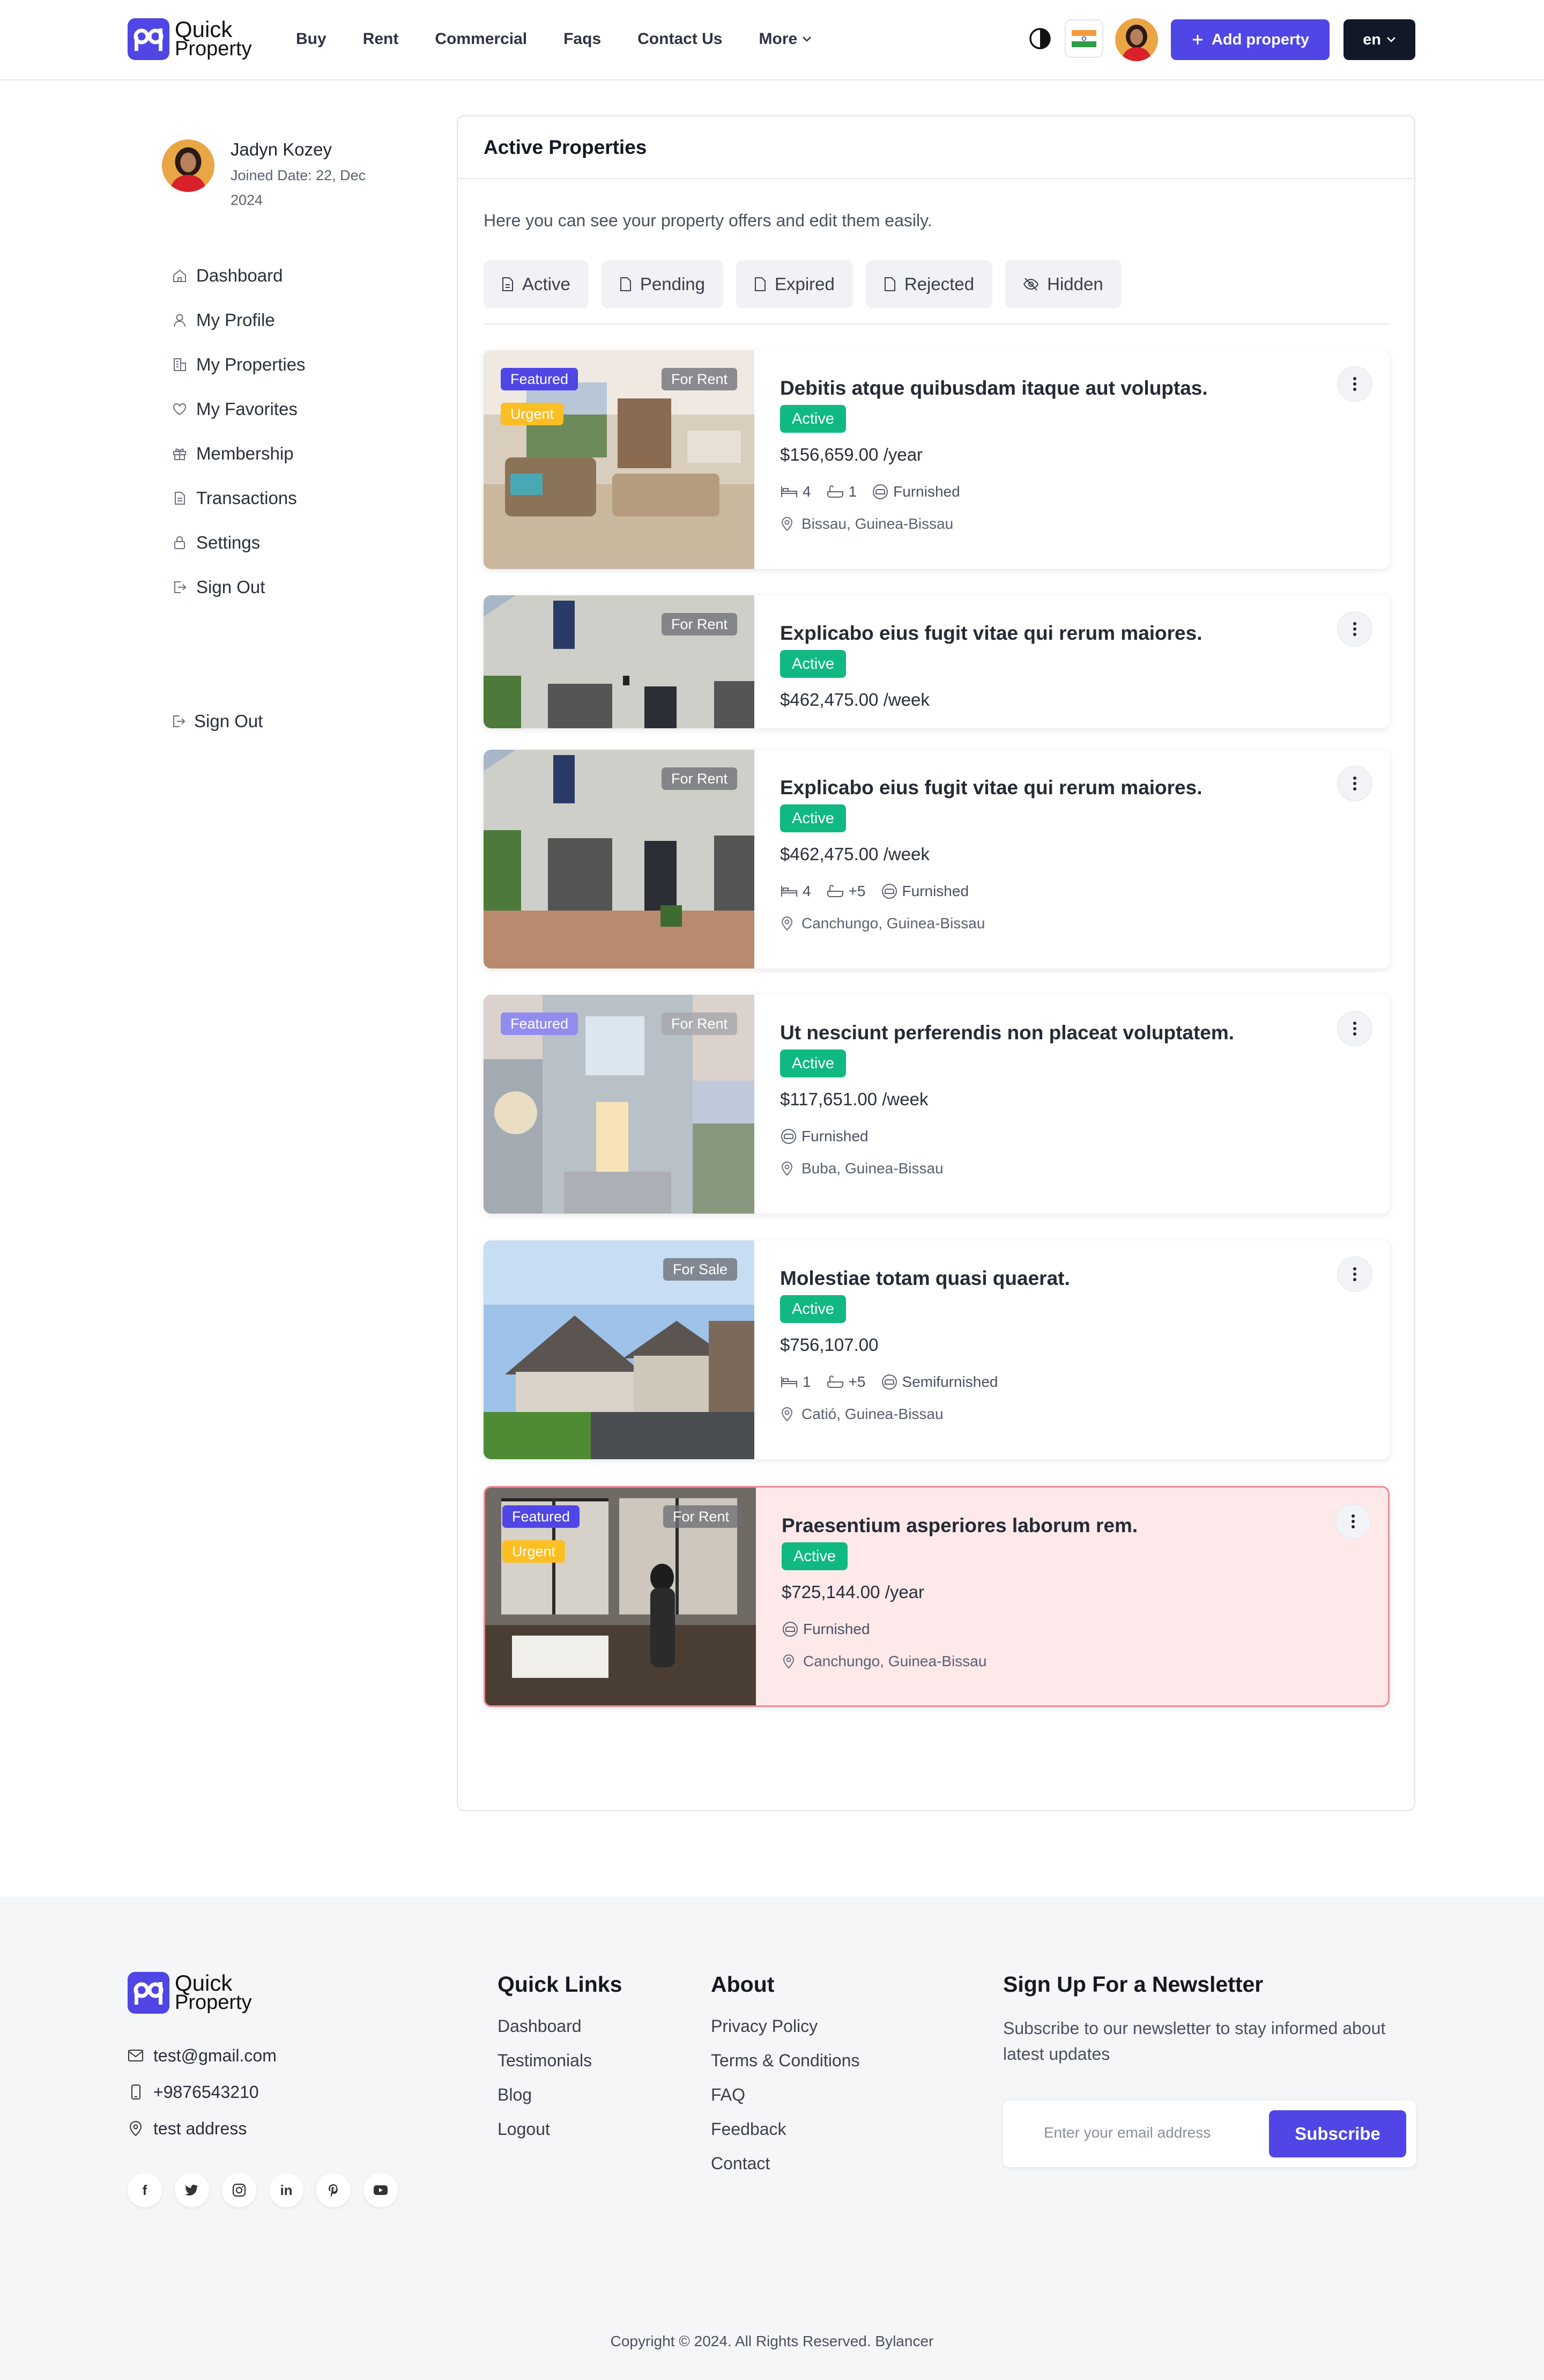 This screenshot has width=1544, height=2380. Describe the element at coordinates (679, 39) in the screenshot. I see `nav-contact: Contact Us` at that location.